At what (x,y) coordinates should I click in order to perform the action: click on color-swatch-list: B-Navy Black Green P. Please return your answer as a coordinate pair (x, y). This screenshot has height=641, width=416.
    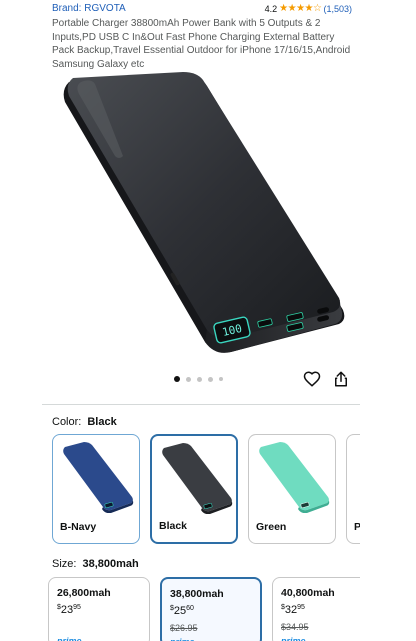
    Looking at the image, I should click on (206, 490).